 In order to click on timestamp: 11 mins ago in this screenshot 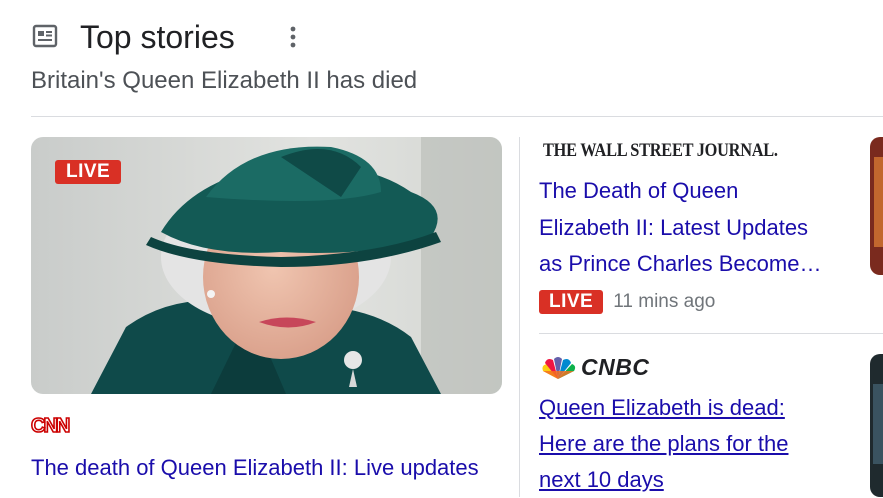, I will do `click(664, 301)`.